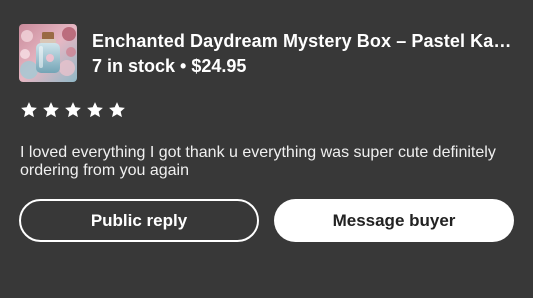 The image size is (533, 298). Describe the element at coordinates (134, 66) in the screenshot. I see `stock-count: 7 in stock` at that location.